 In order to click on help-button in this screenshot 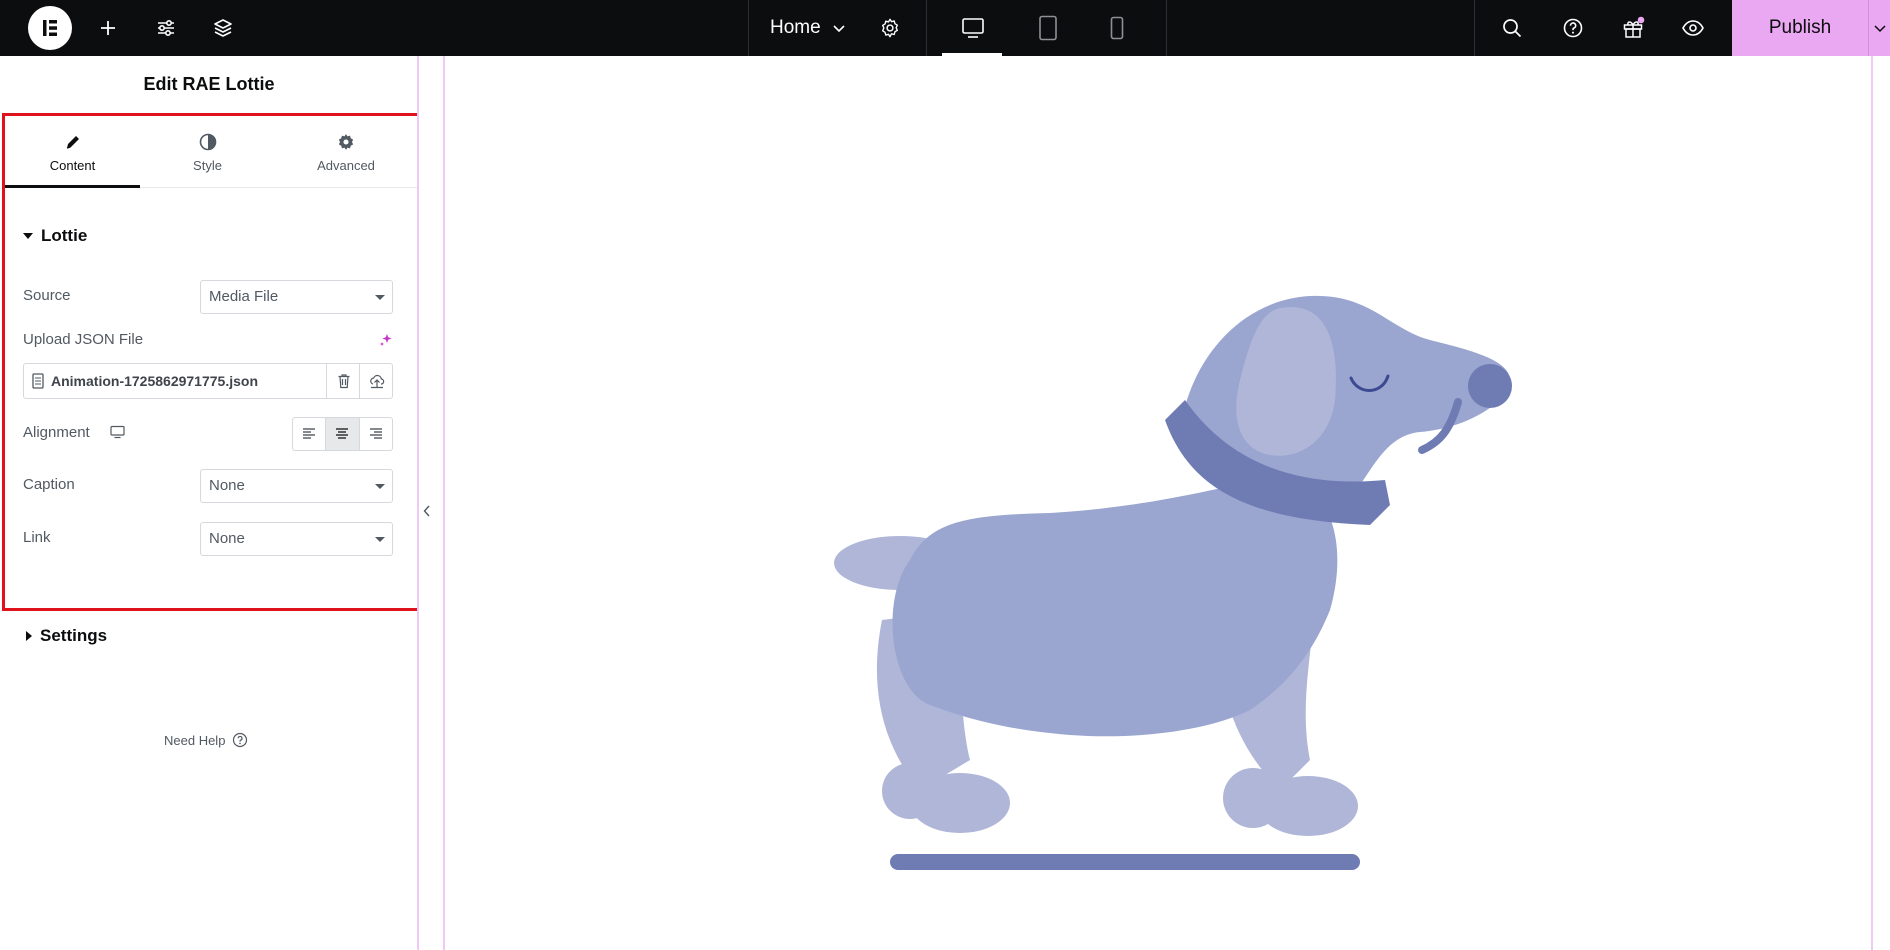, I will do `click(1573, 28)`.